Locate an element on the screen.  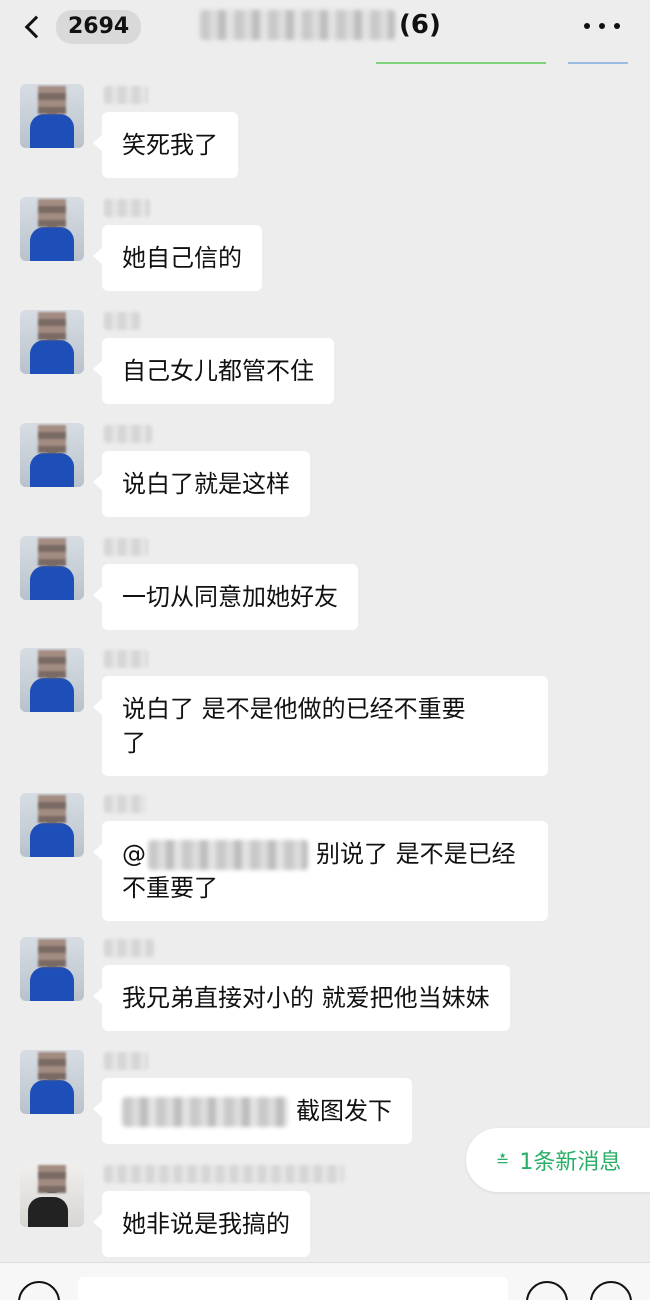
message-text: 我兄弟直接对小的 就爱把他当妹妹 is located at coordinates (306, 998).